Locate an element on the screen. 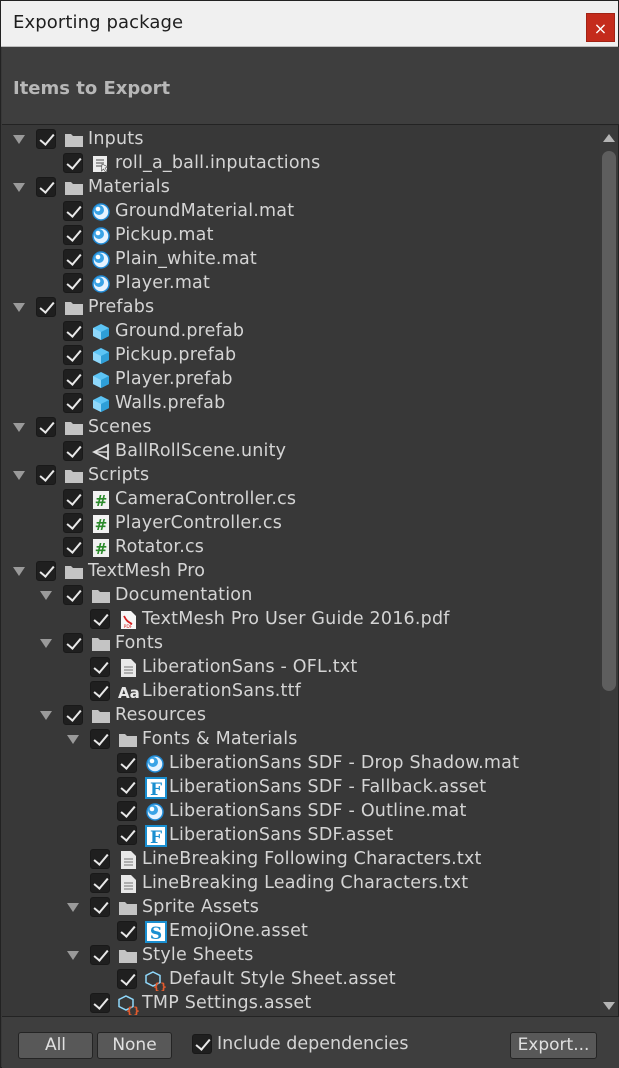 The width and height of the screenshot is (619, 1068). tree-file-row: # PlayerController.cs is located at coordinates (301, 524).